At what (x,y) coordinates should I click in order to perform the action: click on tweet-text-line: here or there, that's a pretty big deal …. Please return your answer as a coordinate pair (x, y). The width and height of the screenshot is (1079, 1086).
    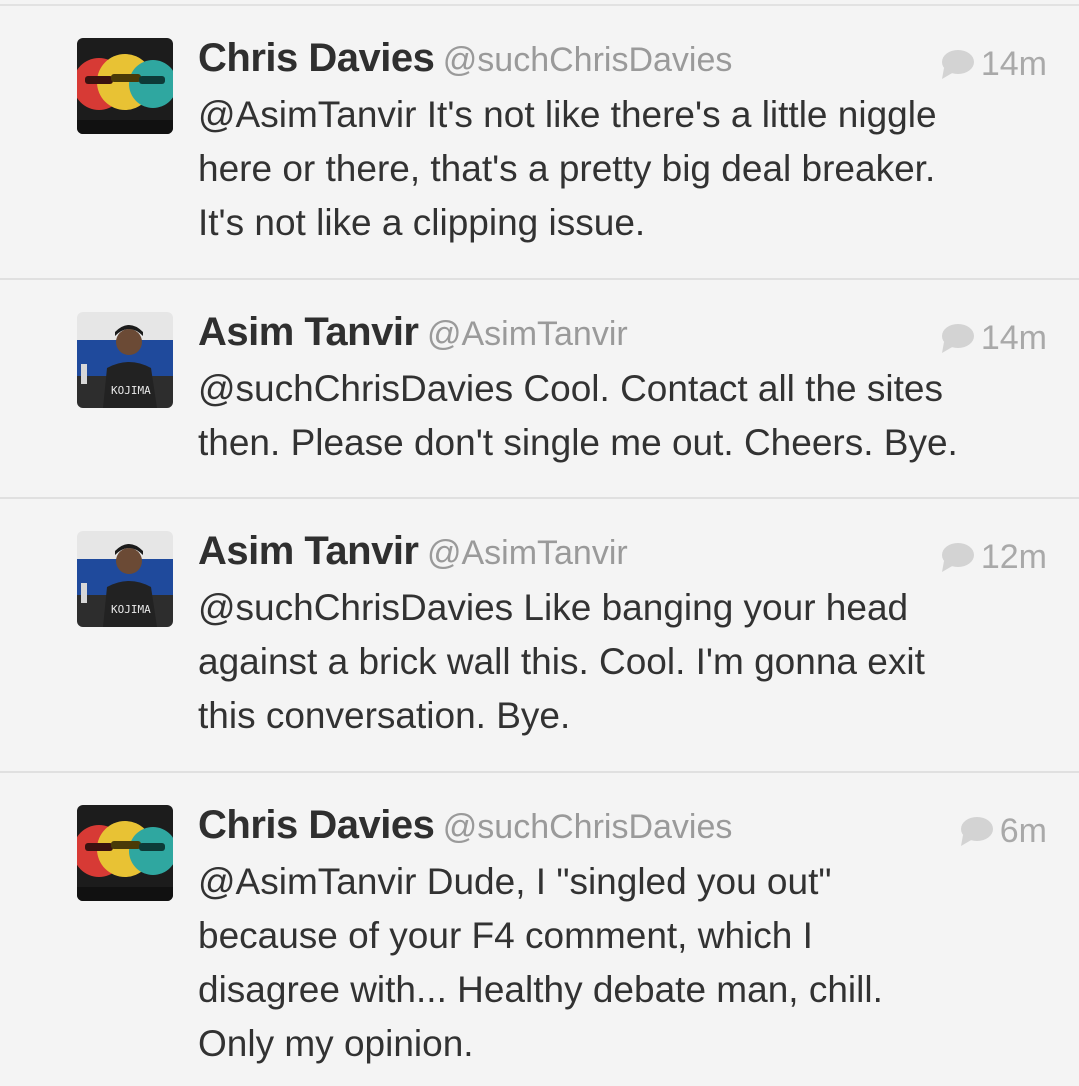
    Looking at the image, I should click on (567, 168).